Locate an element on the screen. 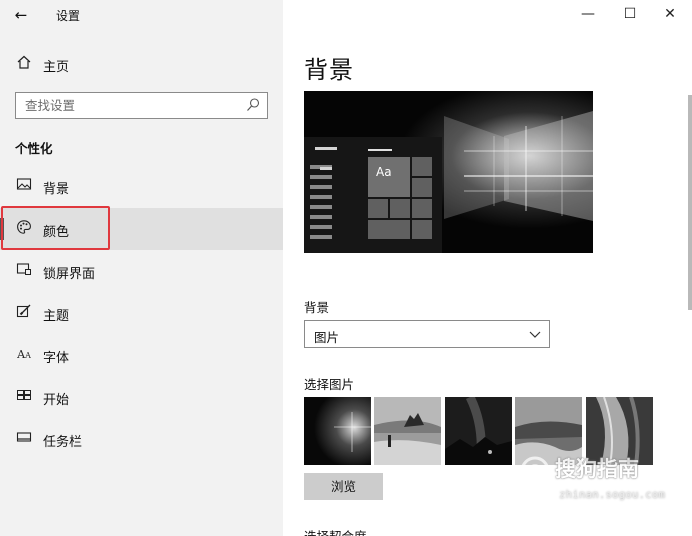 The image size is (692, 536). annotation-highlight is located at coordinates (55, 228).